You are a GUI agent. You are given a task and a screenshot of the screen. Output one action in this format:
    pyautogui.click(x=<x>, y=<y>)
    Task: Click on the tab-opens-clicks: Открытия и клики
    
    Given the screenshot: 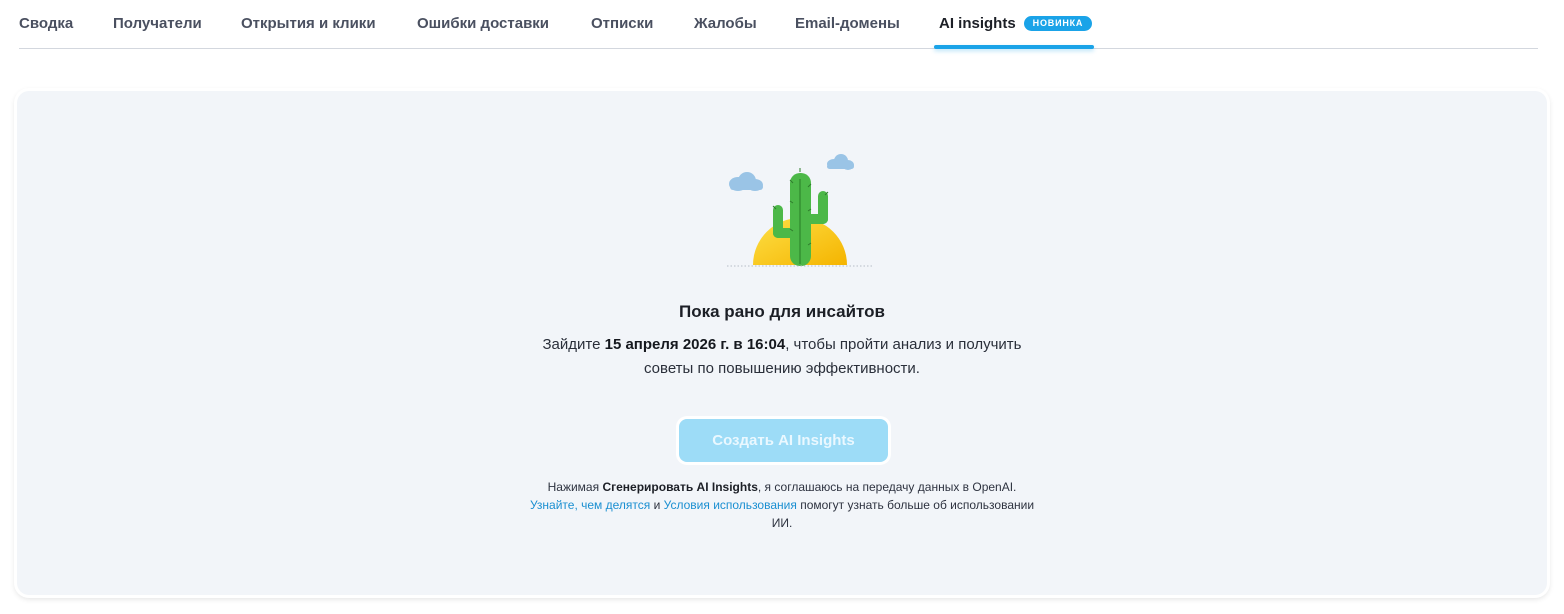 What is the action you would take?
    pyautogui.click(x=308, y=24)
    